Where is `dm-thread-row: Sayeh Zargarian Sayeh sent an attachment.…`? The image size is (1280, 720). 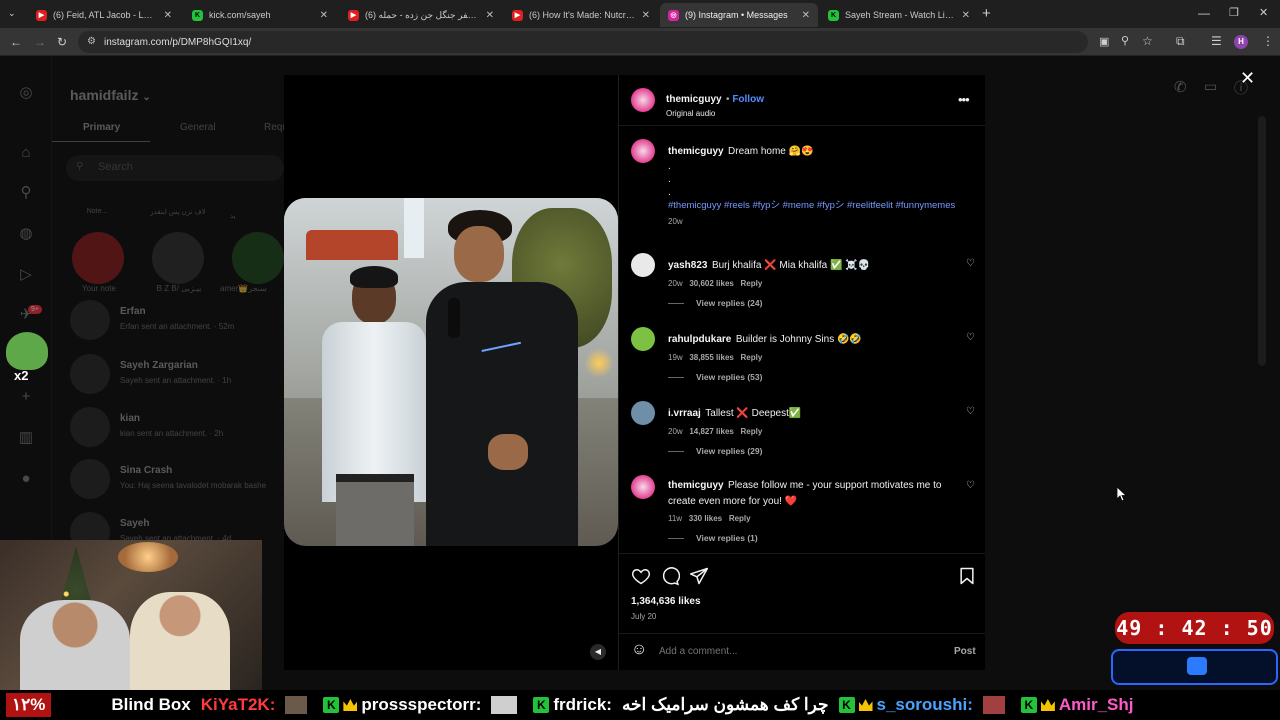 dm-thread-row: Sayeh Zargarian Sayeh sent an attachment.… is located at coordinates (175, 374).